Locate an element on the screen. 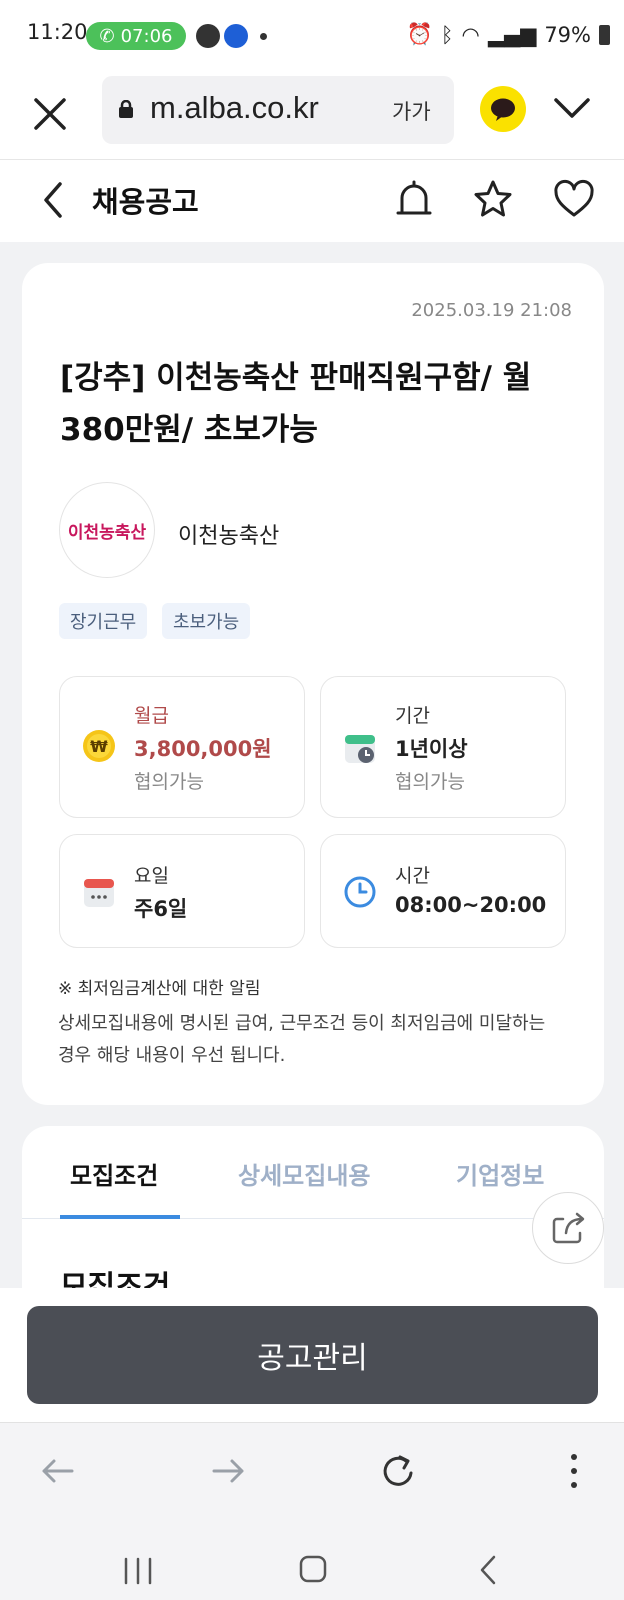  pay-value: 3,800,000원 is located at coordinates (203, 749).